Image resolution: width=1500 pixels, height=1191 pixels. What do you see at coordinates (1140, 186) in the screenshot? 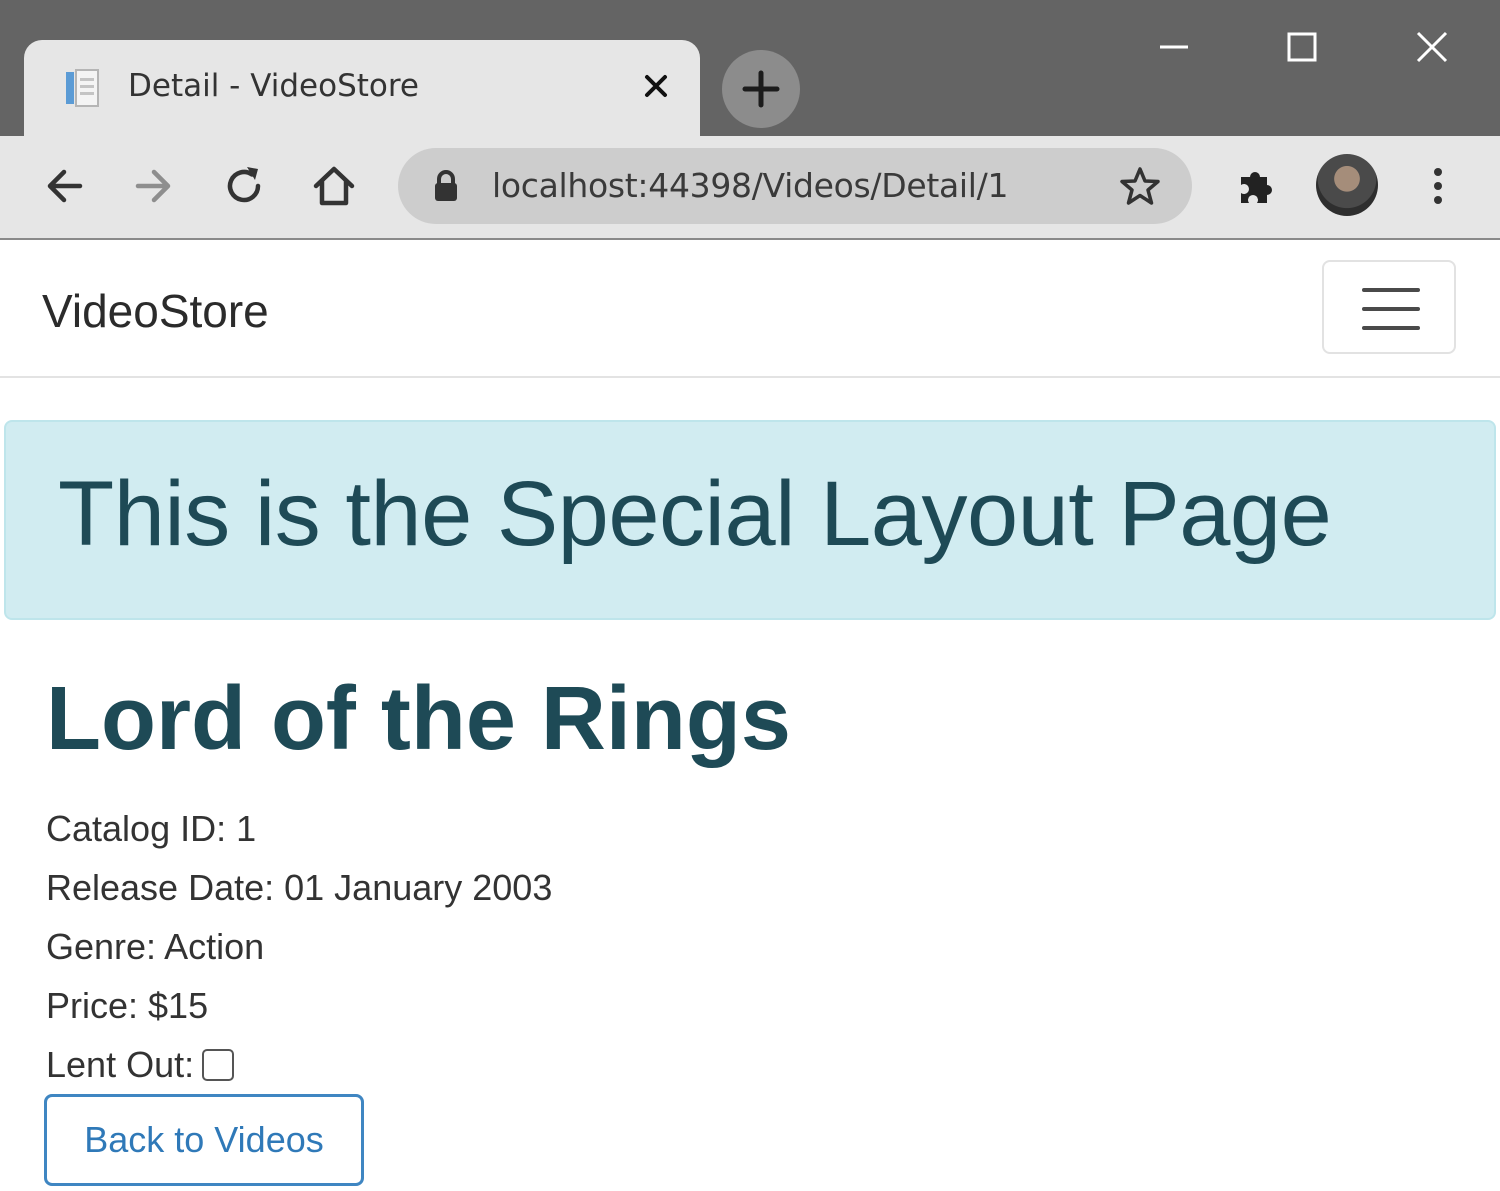
I see `bookmark-star-icon` at bounding box center [1140, 186].